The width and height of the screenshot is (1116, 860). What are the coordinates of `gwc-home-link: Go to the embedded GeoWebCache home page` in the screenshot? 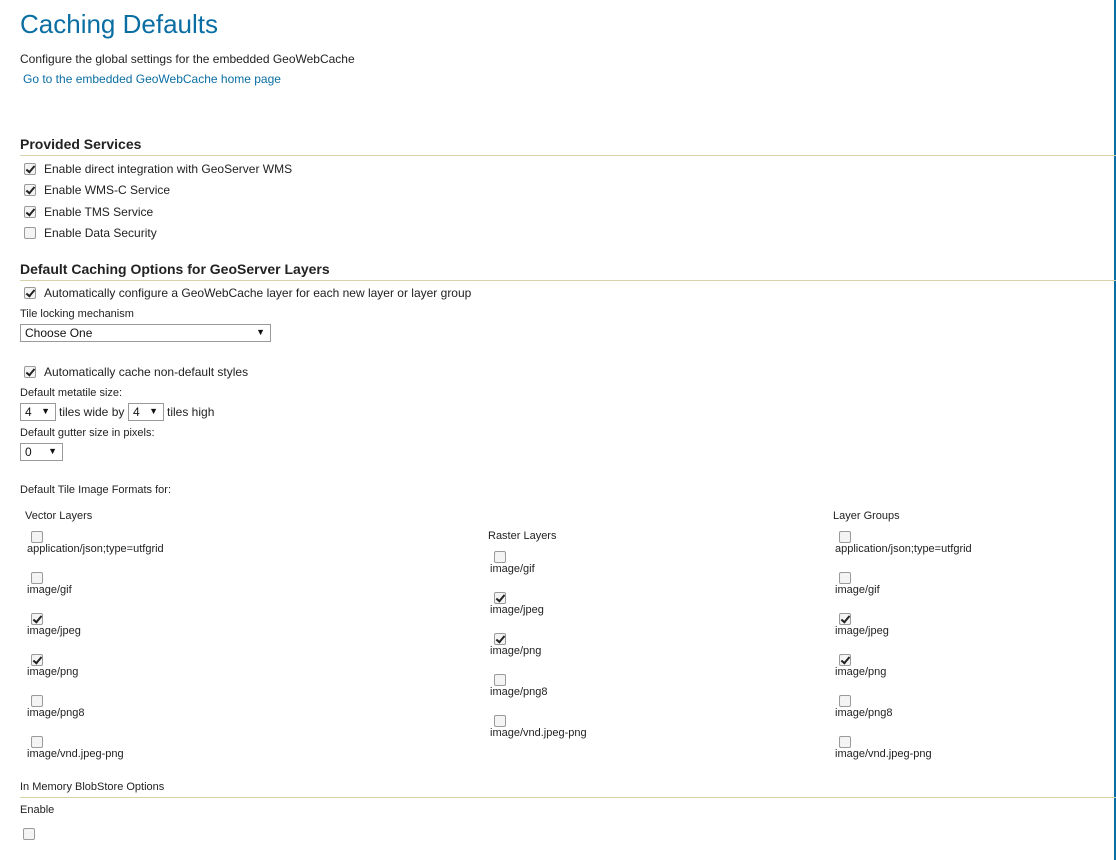 It's located at (152, 79).